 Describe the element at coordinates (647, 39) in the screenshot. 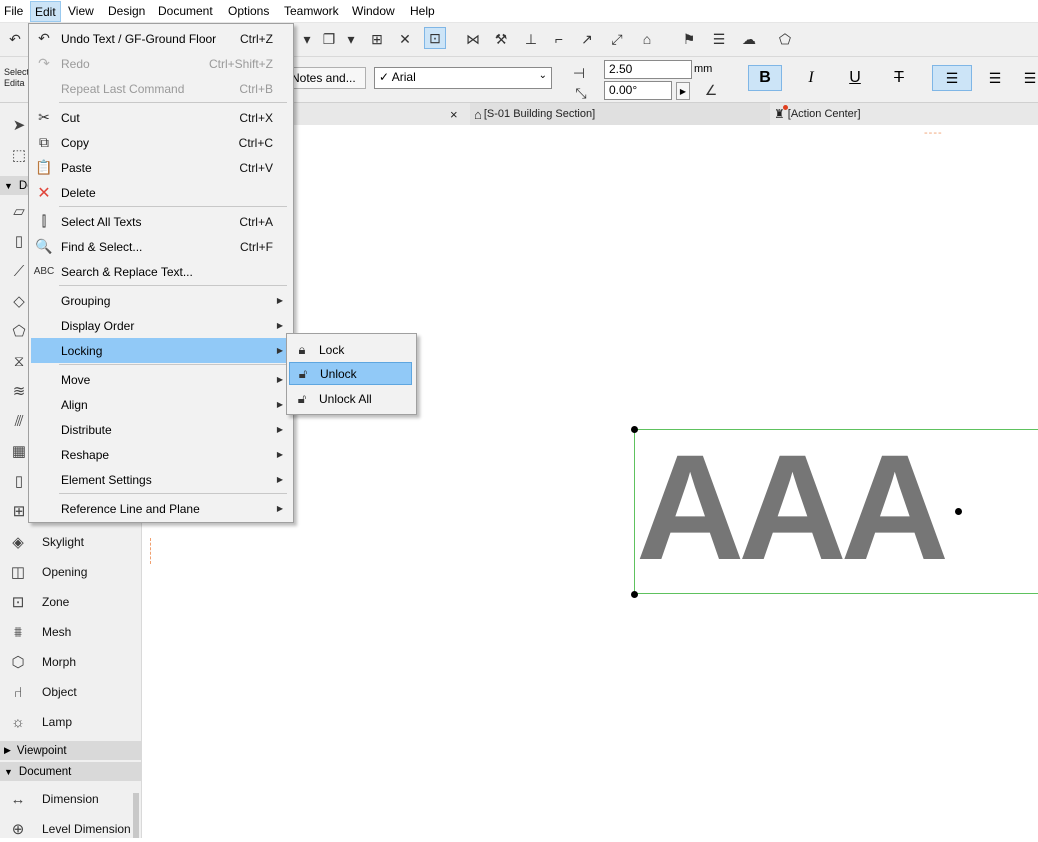

I see `house-icon: ⌂` at that location.